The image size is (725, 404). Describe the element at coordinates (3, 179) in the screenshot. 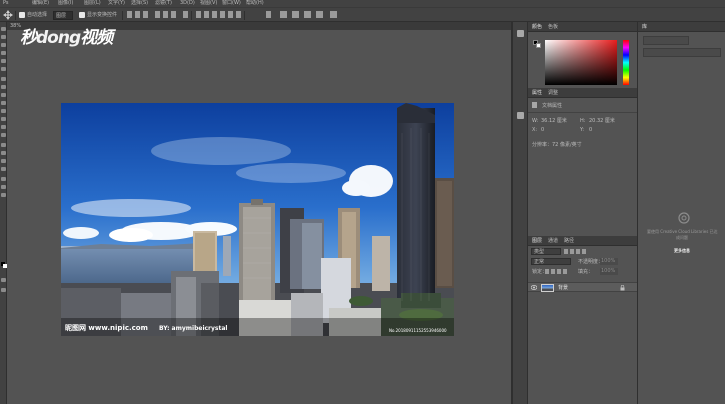

I see `hand-tool-icon` at that location.